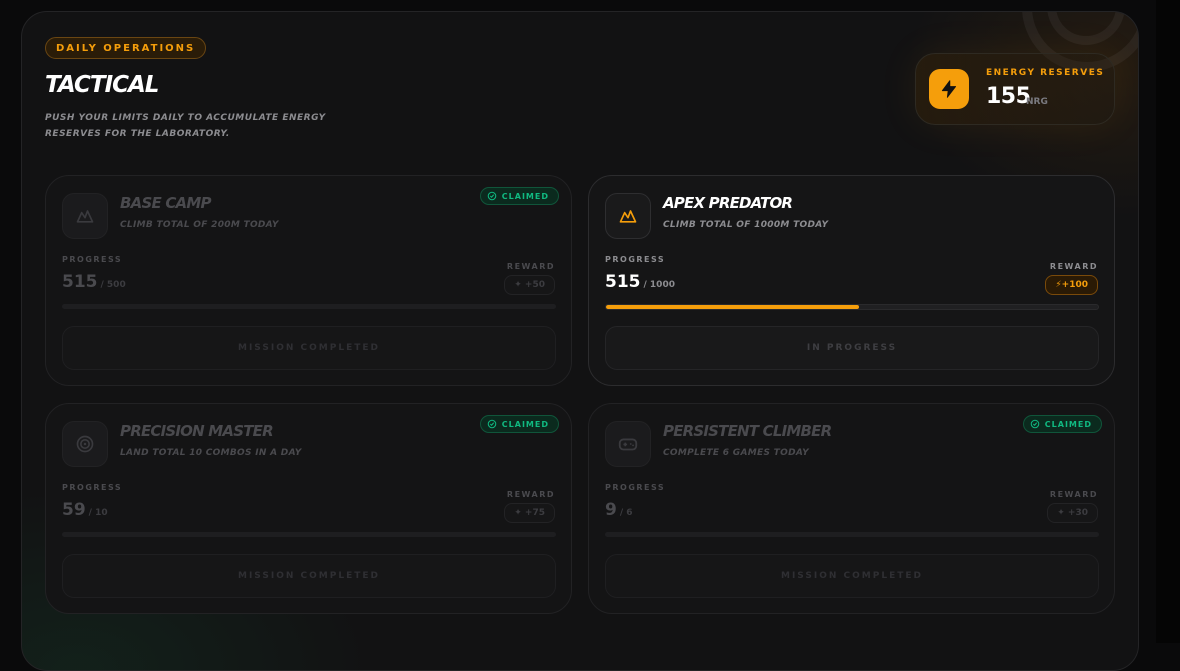  Describe the element at coordinates (746, 225) in the screenshot. I see `mission-description: CLIMB TOTAL OF 1000M TODAY` at that location.